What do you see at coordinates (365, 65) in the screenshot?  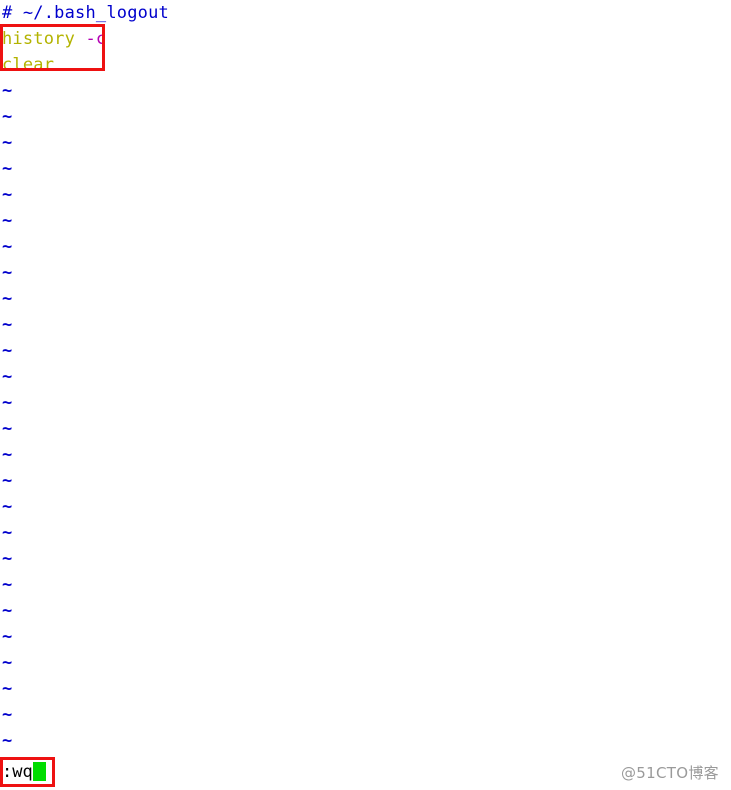 I see `buffer-line-clear: clear` at bounding box center [365, 65].